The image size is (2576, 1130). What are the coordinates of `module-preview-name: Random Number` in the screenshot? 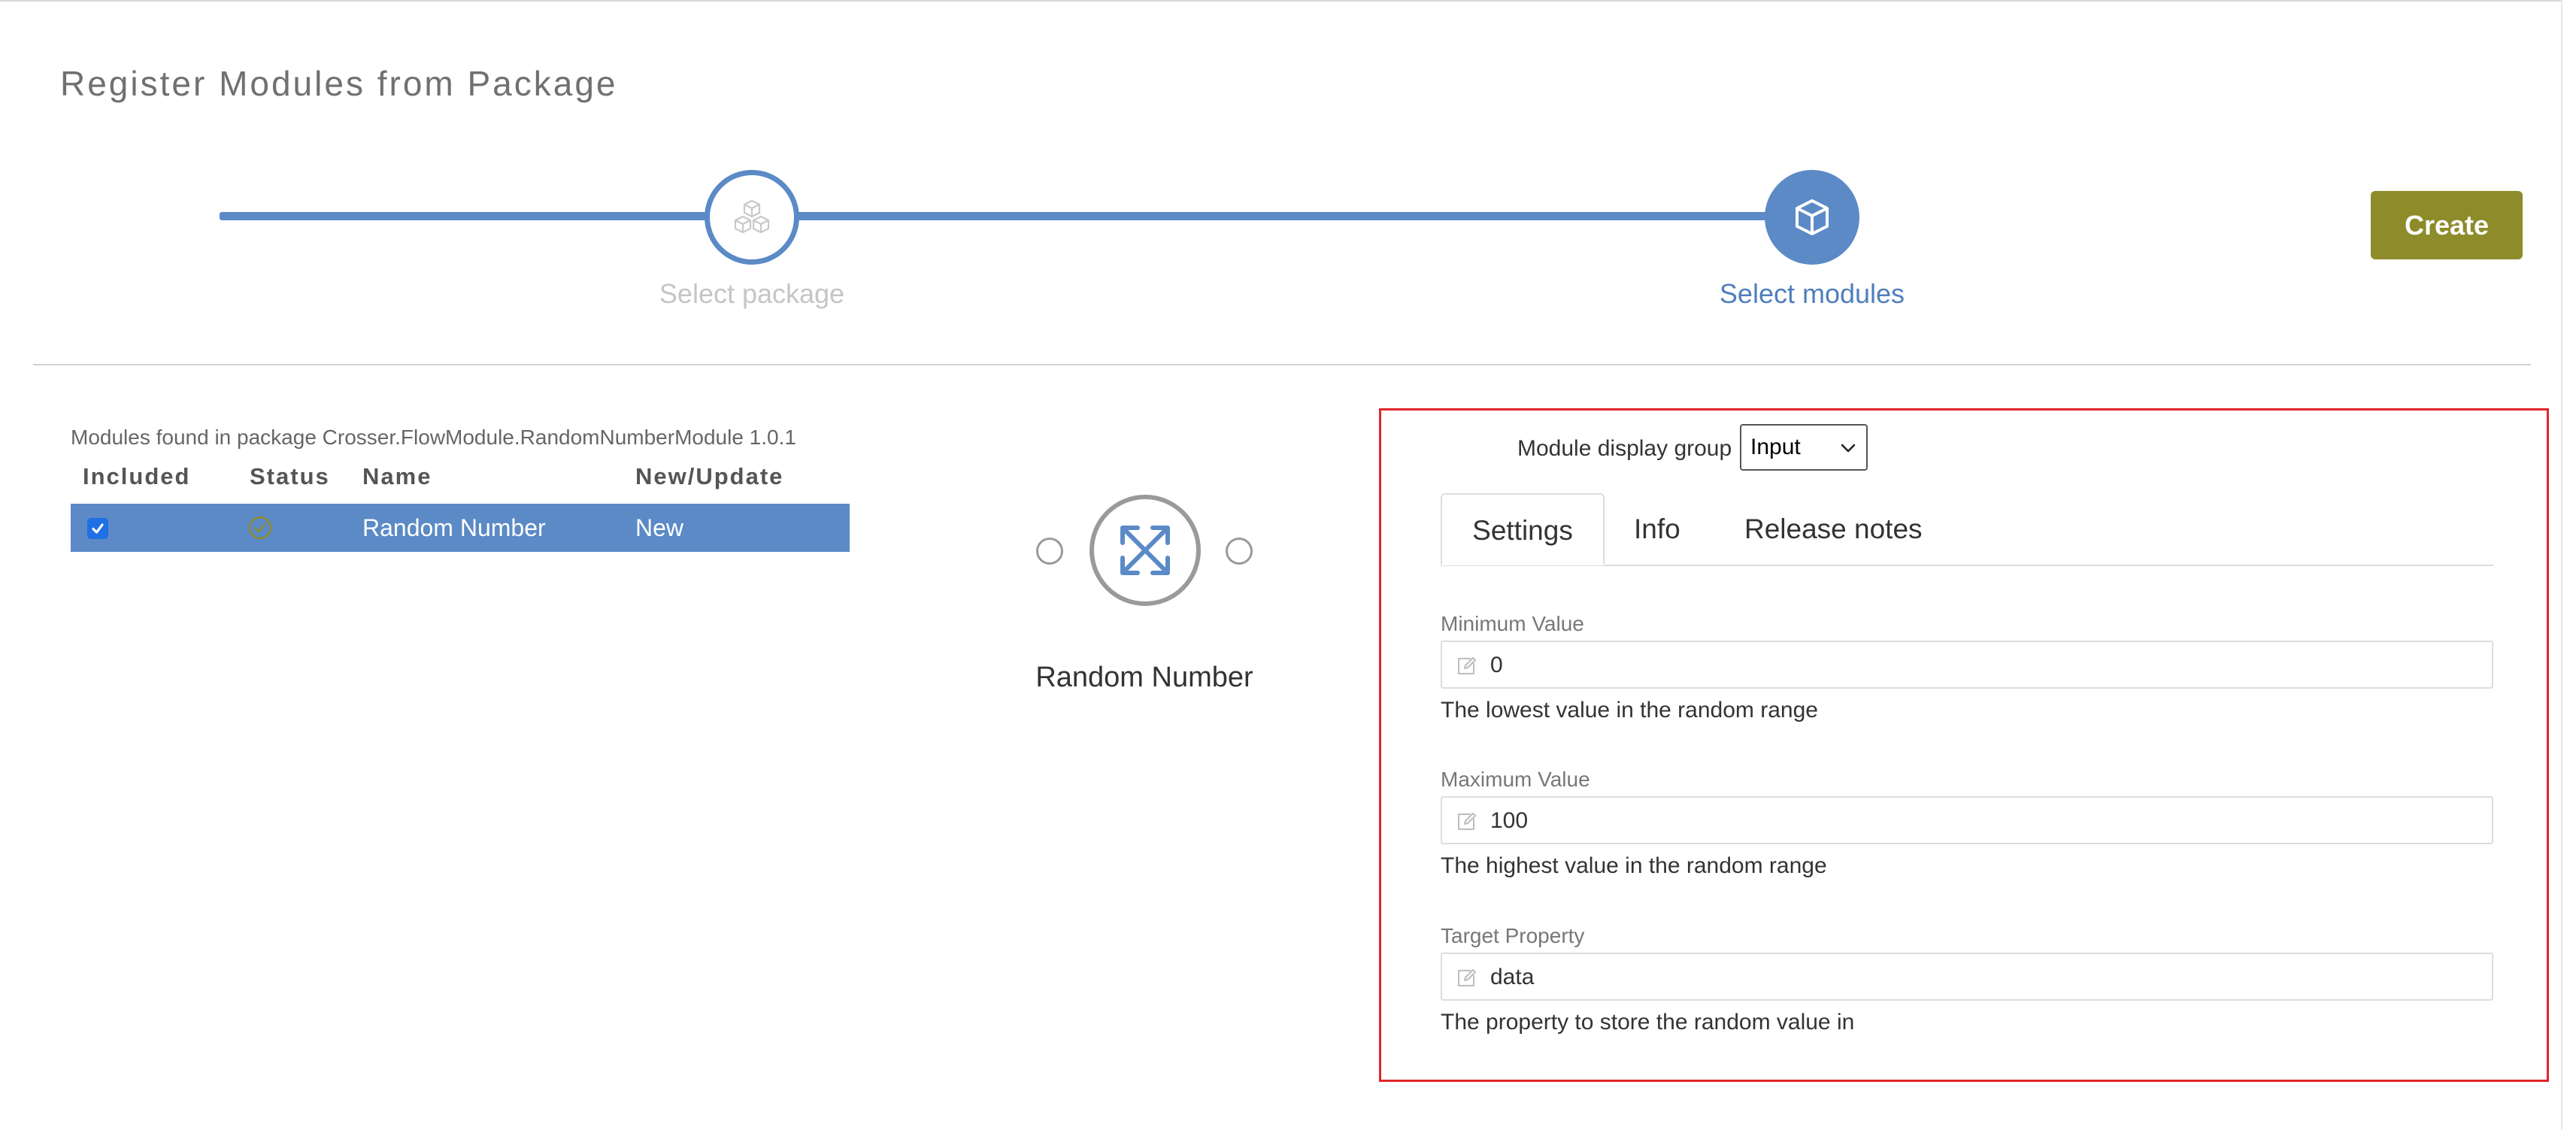 It's located at (1144, 677).